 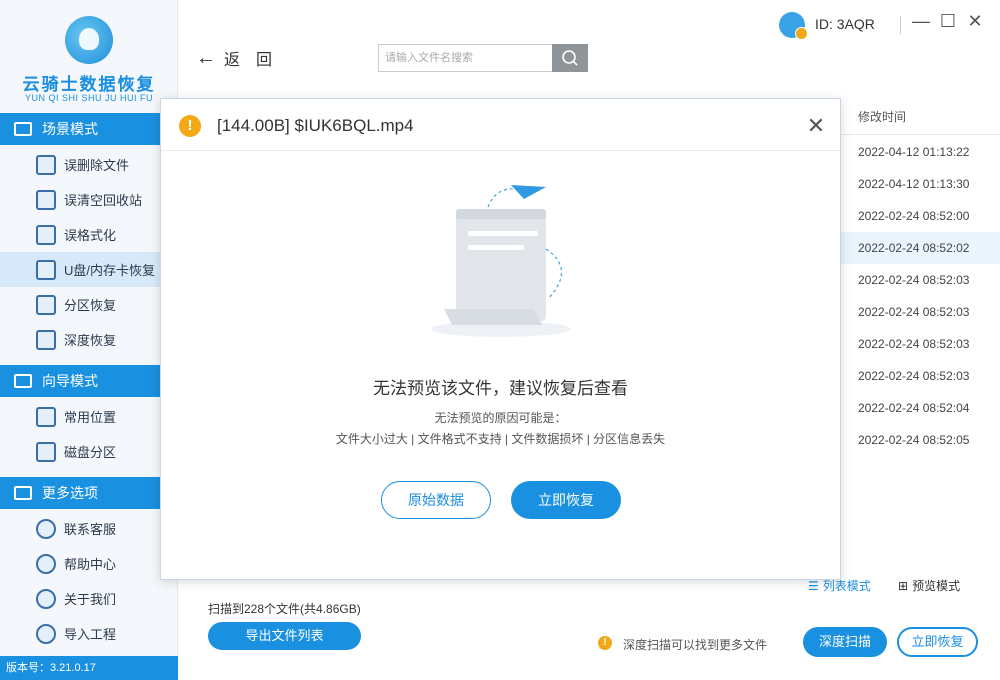 What do you see at coordinates (46, 199) in the screenshot?
I see `recycle-bin-icon` at bounding box center [46, 199].